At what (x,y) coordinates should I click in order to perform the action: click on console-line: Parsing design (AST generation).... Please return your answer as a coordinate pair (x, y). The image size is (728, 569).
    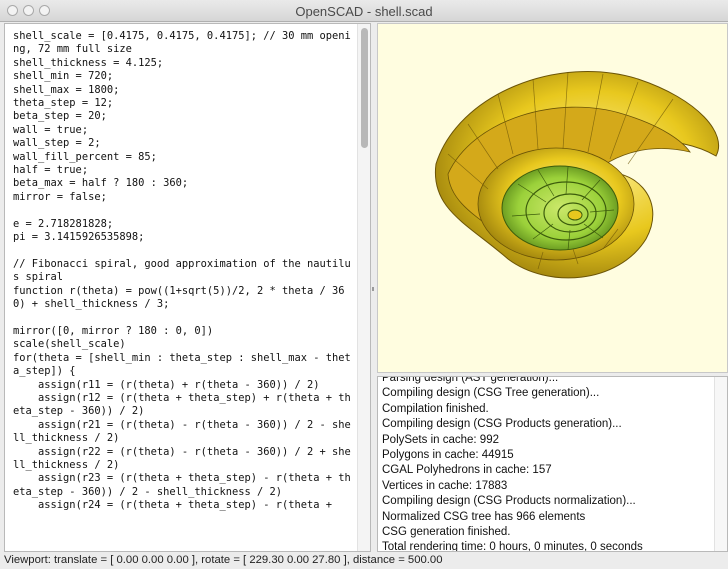
    Looking at the image, I should click on (470, 380).